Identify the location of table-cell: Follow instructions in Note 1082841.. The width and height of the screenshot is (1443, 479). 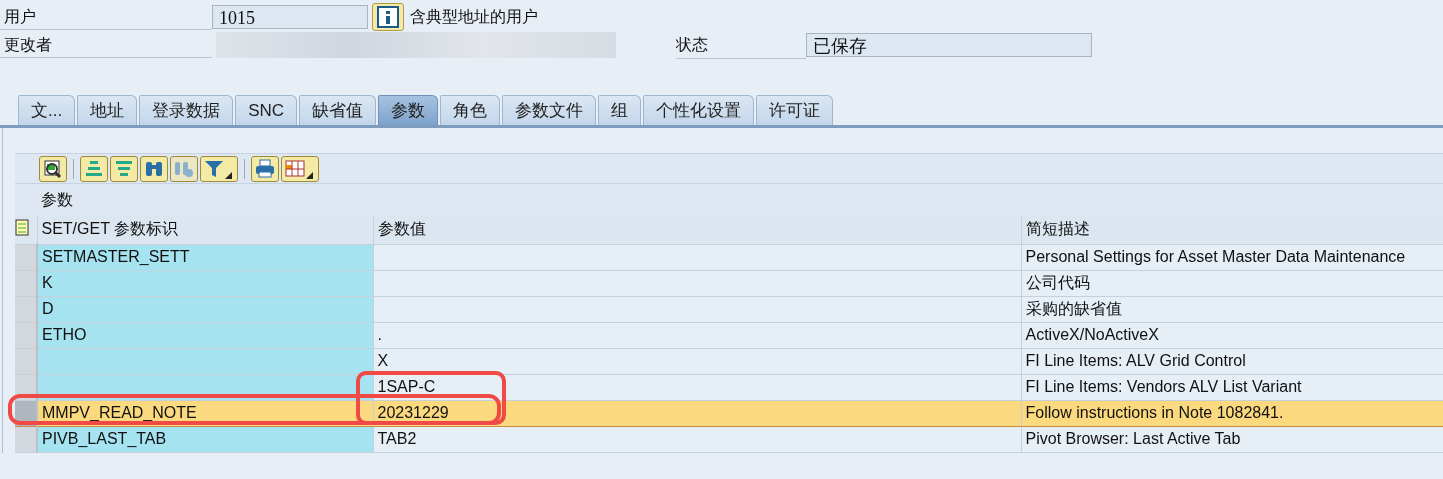
(1232, 413).